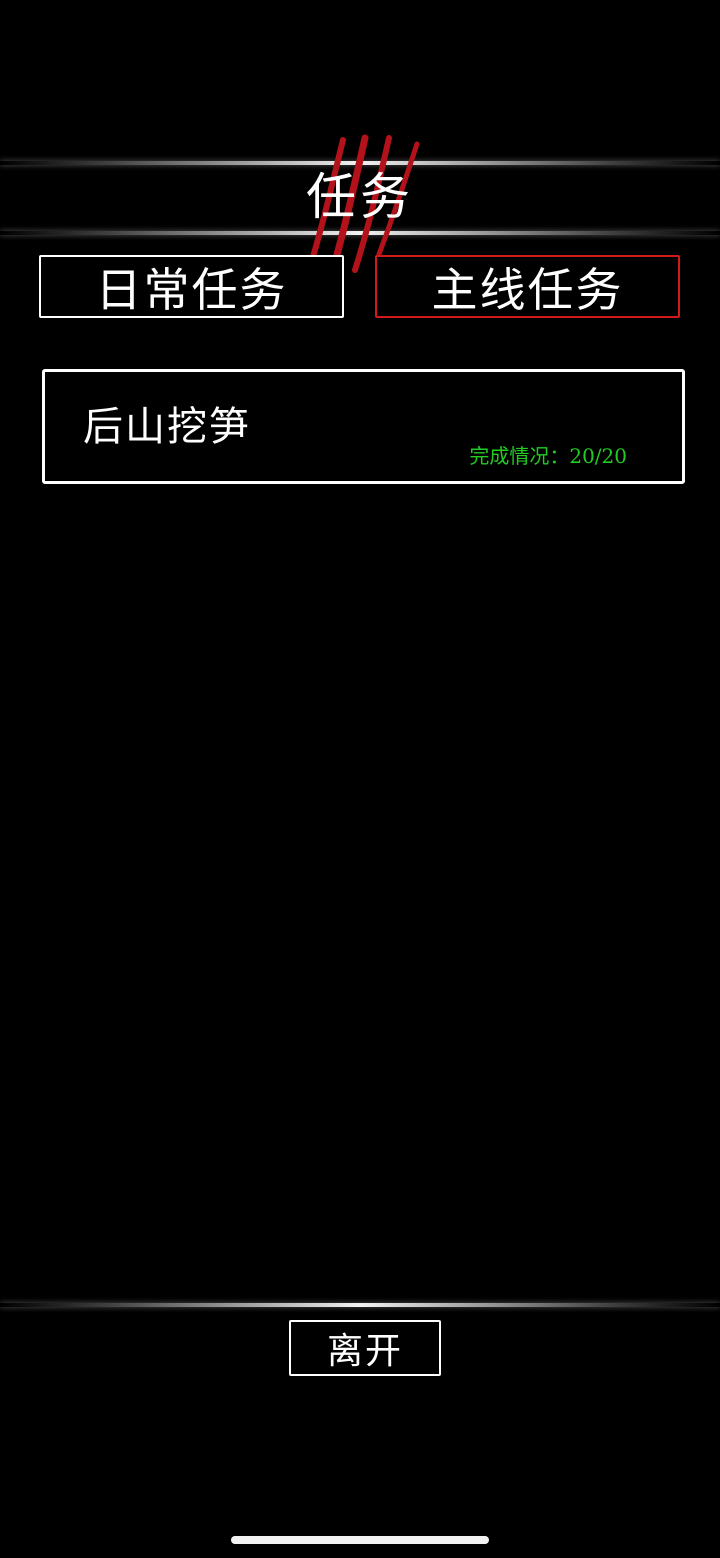 The width and height of the screenshot is (720, 1558). Describe the element at coordinates (363, 426) in the screenshot. I see `task-card: 后山挖笋 完成情况：20/20` at that location.